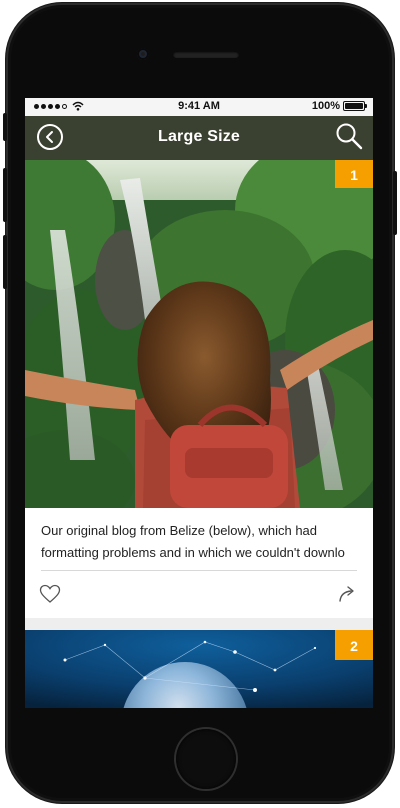 The width and height of the screenshot is (400, 808). Describe the element at coordinates (5, 195) in the screenshot. I see `volume-up-button` at that location.